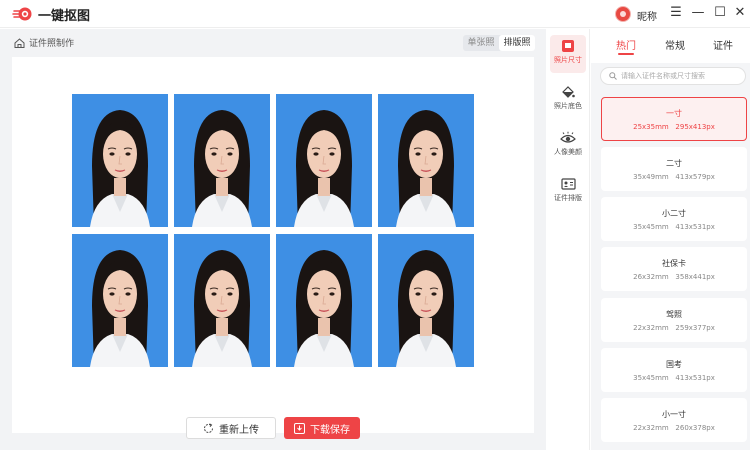 The height and width of the screenshot is (450, 750). What do you see at coordinates (676, 13) in the screenshot?
I see `menu-icon: ☰` at bounding box center [676, 13].